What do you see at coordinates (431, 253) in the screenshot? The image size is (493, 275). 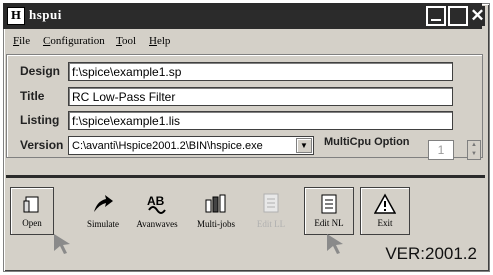 I see `version-status: VER:2001.2` at bounding box center [431, 253].